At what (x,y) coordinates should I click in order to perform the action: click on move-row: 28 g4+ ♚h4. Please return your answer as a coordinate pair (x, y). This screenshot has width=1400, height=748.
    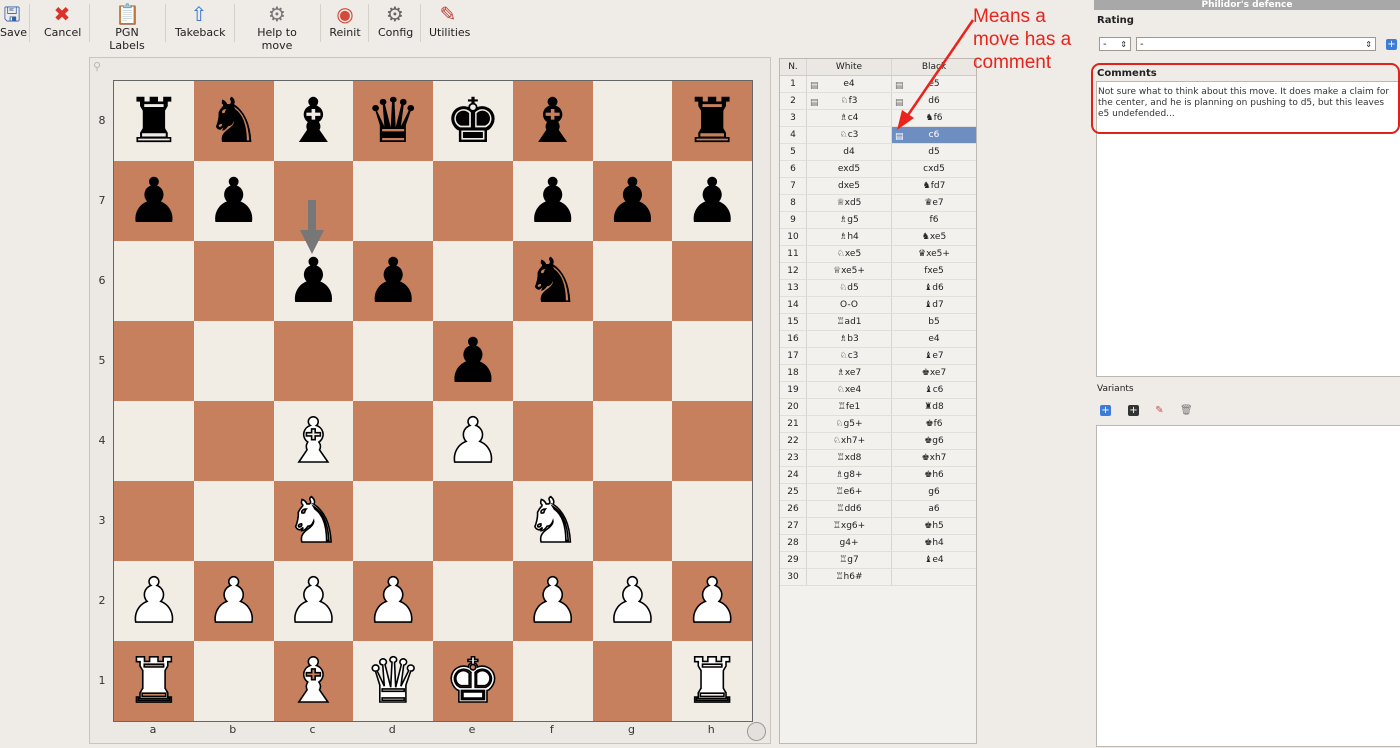
    Looking at the image, I should click on (878, 543).